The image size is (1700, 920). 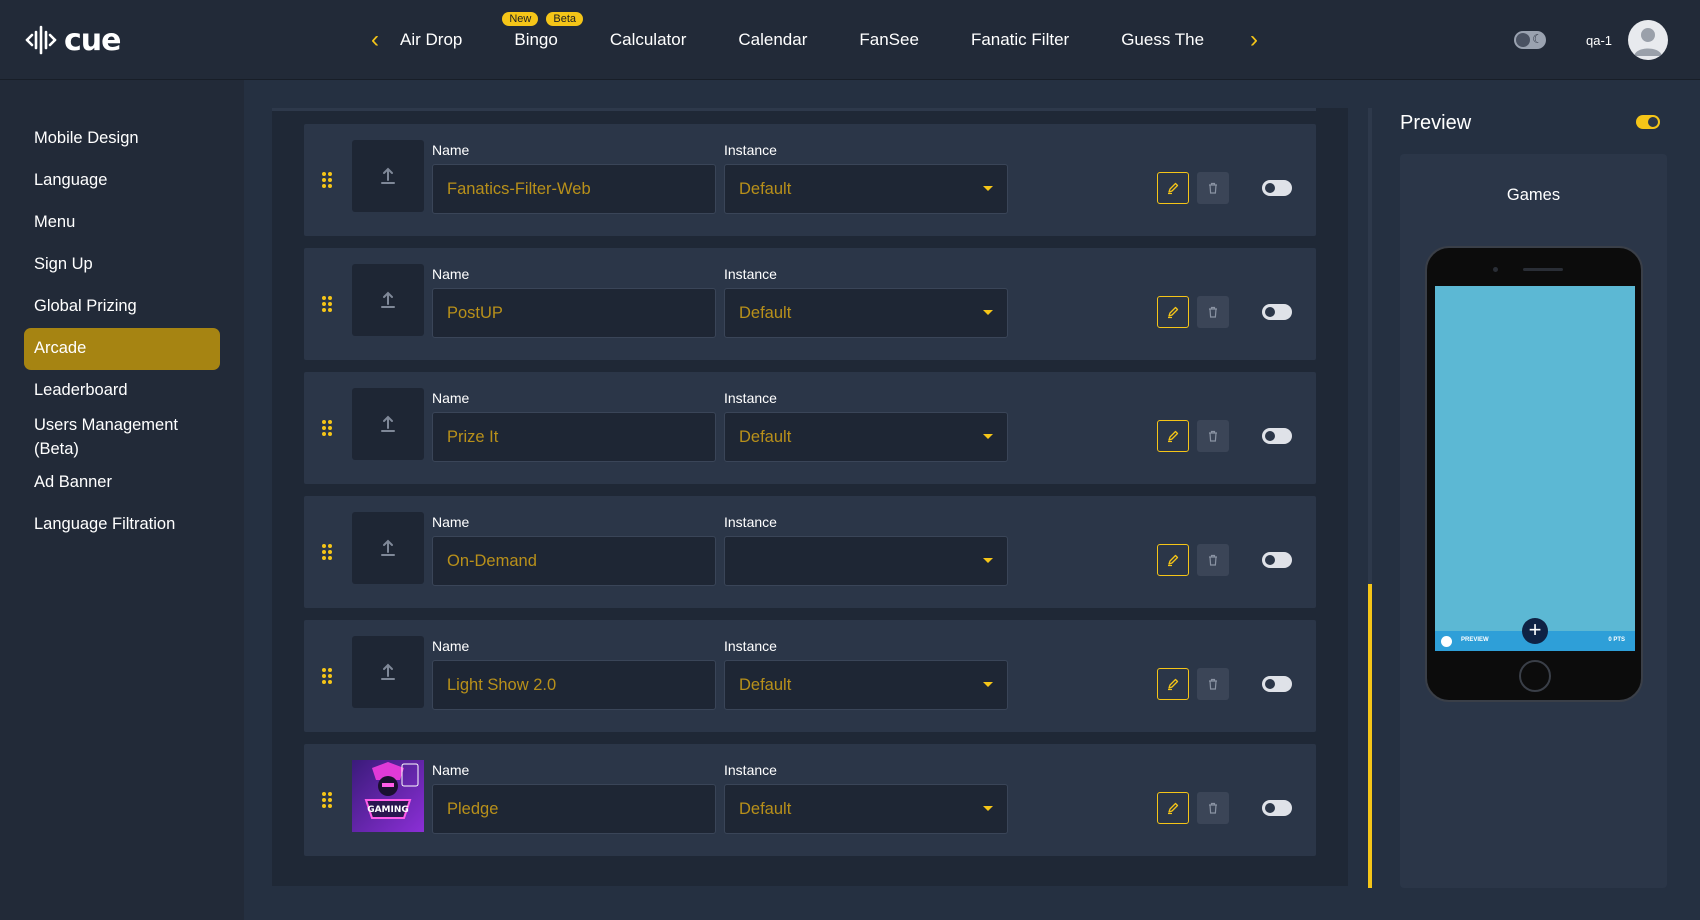 I want to click on game-thumbnail: GAMING, so click(x=388, y=796).